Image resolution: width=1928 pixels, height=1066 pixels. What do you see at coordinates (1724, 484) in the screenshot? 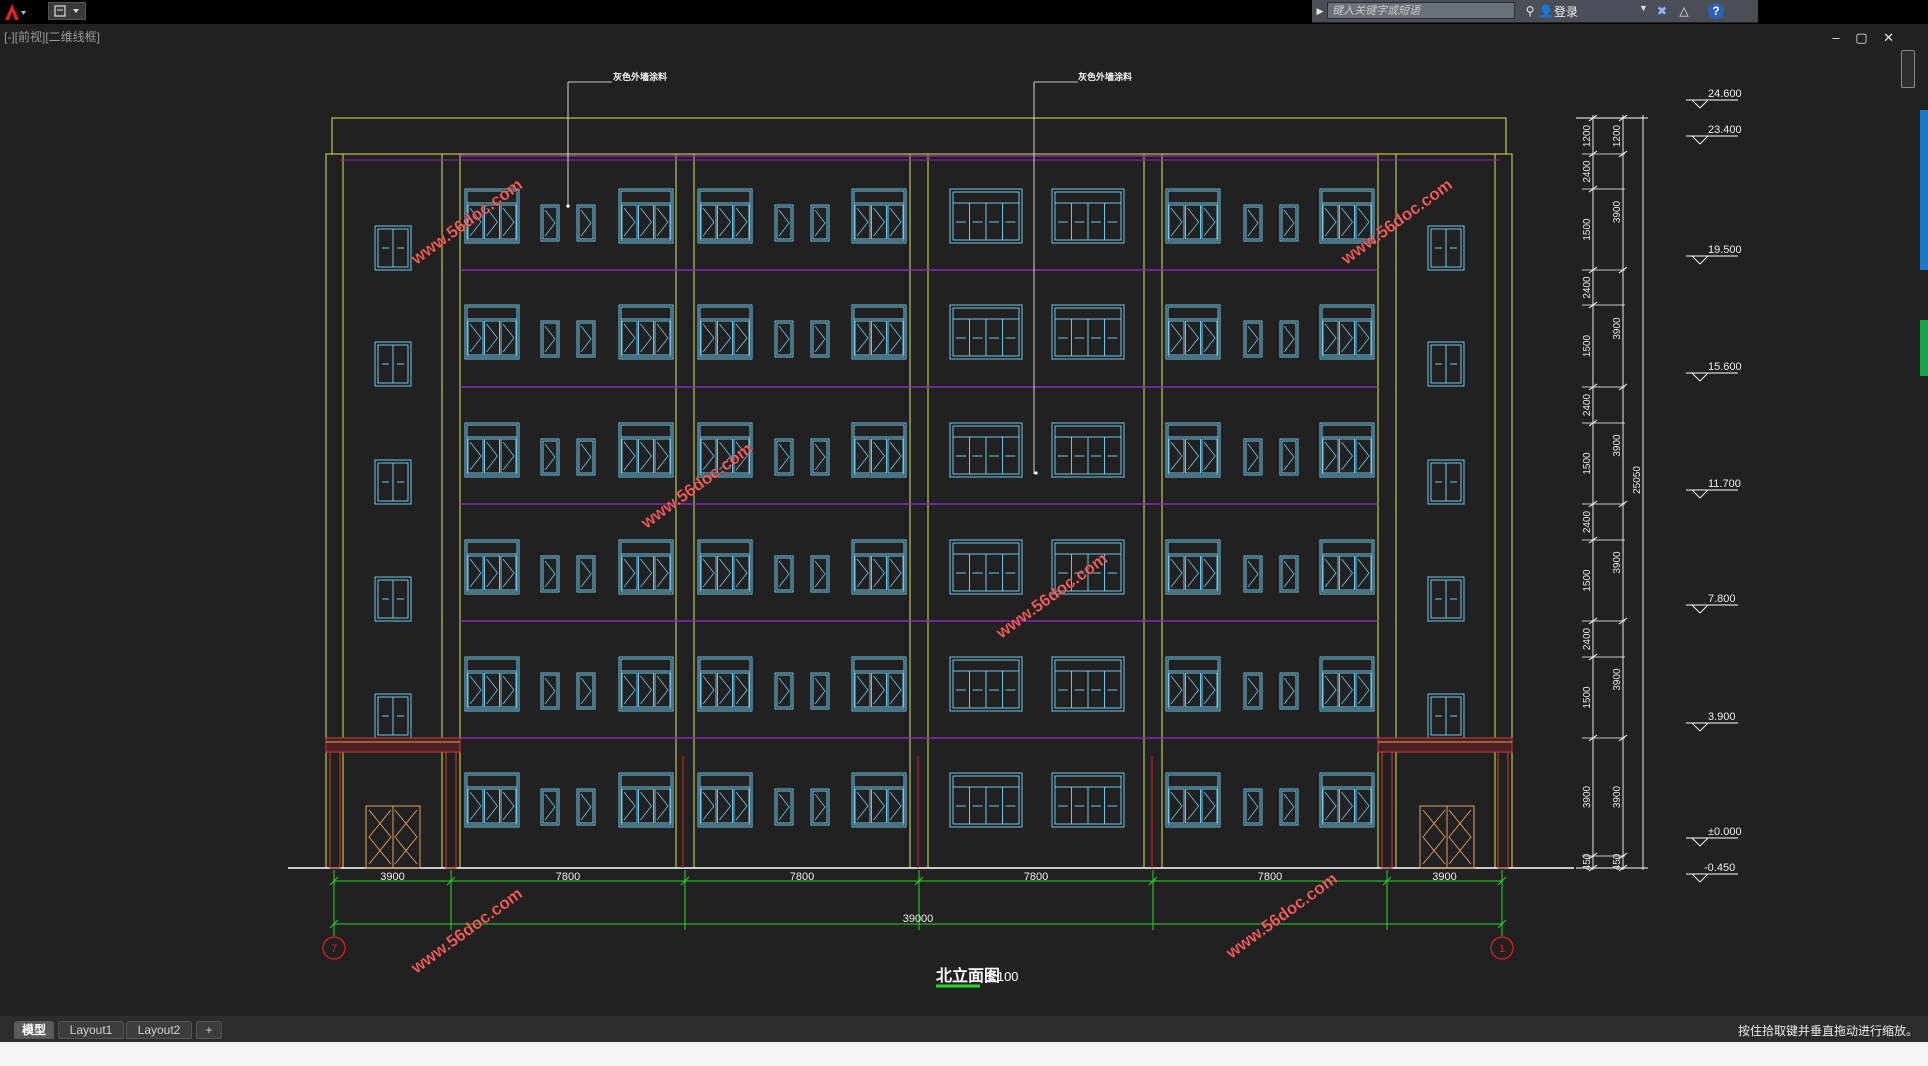
I see `level-text: 11.700` at bounding box center [1724, 484].